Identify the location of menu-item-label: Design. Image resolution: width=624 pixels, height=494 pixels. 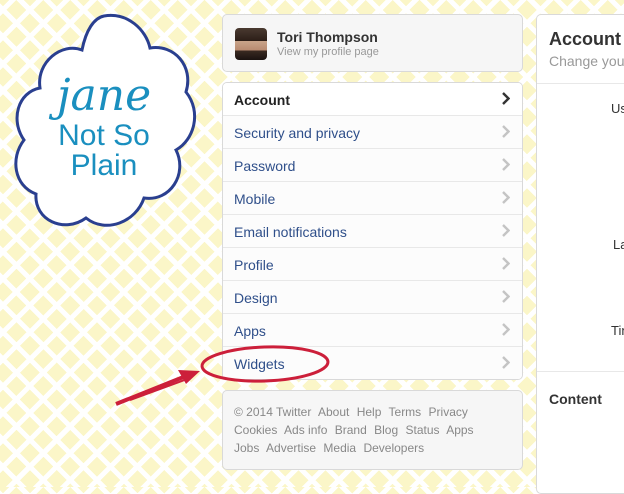
(256, 298).